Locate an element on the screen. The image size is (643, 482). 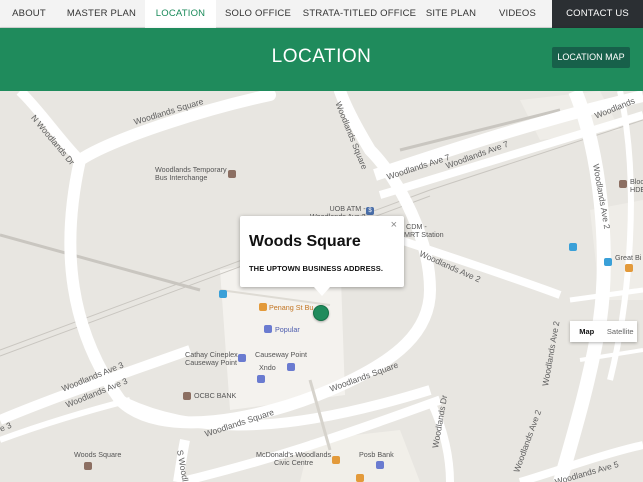
info-window-title: Woods Square is located at coordinates (305, 241).